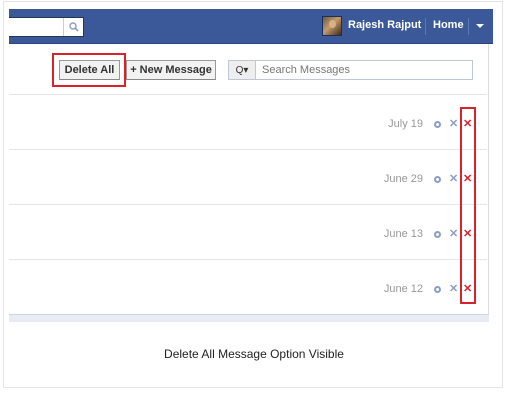 The width and height of the screenshot is (508, 394). What do you see at coordinates (251, 26) in the screenshot?
I see `top-navigation-bar: Rajesh Rajput Home` at bounding box center [251, 26].